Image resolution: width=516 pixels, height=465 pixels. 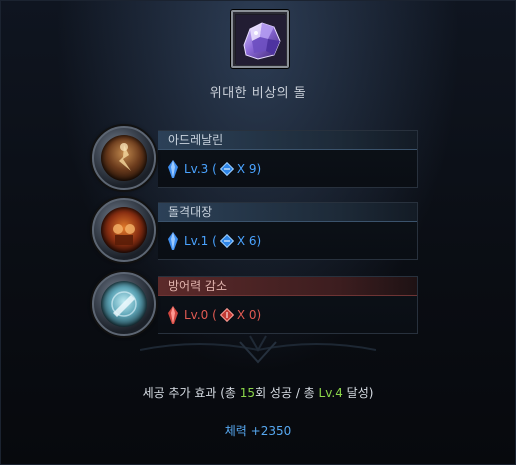 What do you see at coordinates (330, 393) in the screenshot?
I see `bonus-total-level: Lv.4` at bounding box center [330, 393].